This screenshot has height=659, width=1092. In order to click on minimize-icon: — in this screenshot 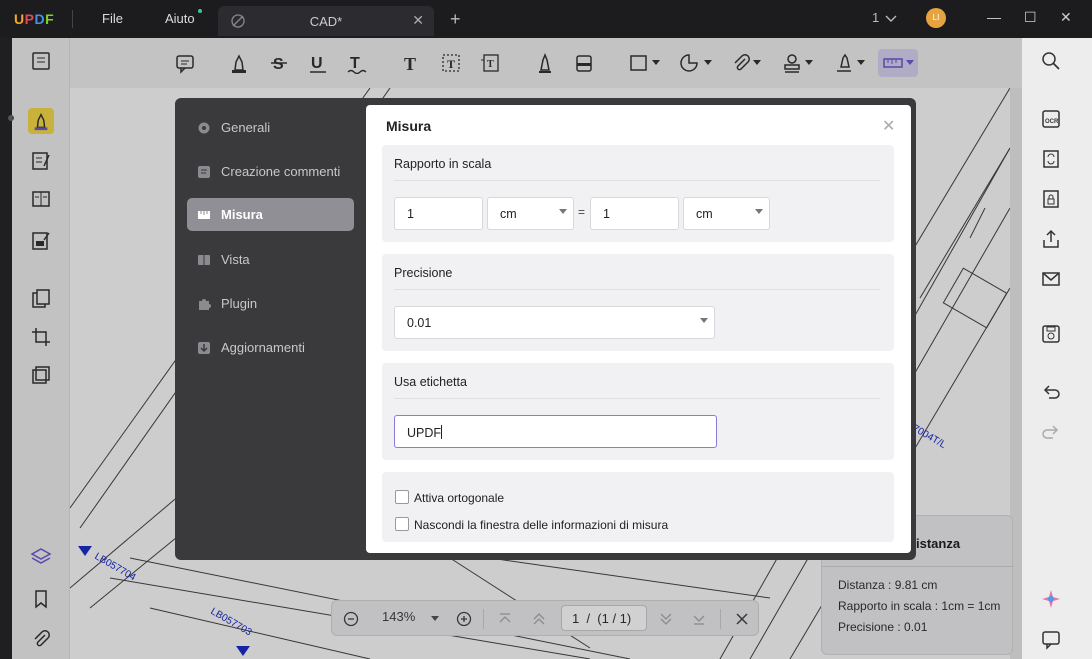, I will do `click(994, 17)`.